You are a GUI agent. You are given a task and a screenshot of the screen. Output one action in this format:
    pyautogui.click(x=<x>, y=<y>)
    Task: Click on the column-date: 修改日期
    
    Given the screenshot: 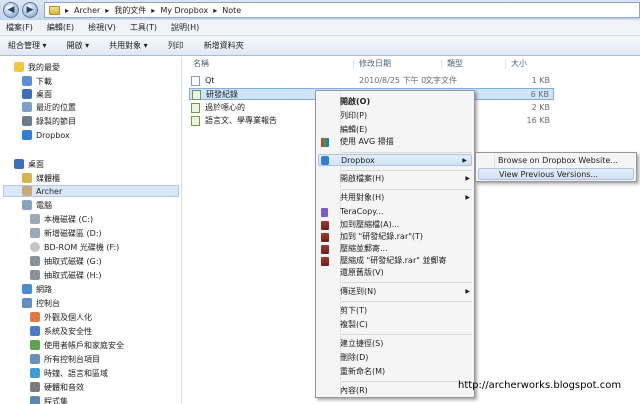 What is the action you would take?
    pyautogui.click(x=375, y=64)
    